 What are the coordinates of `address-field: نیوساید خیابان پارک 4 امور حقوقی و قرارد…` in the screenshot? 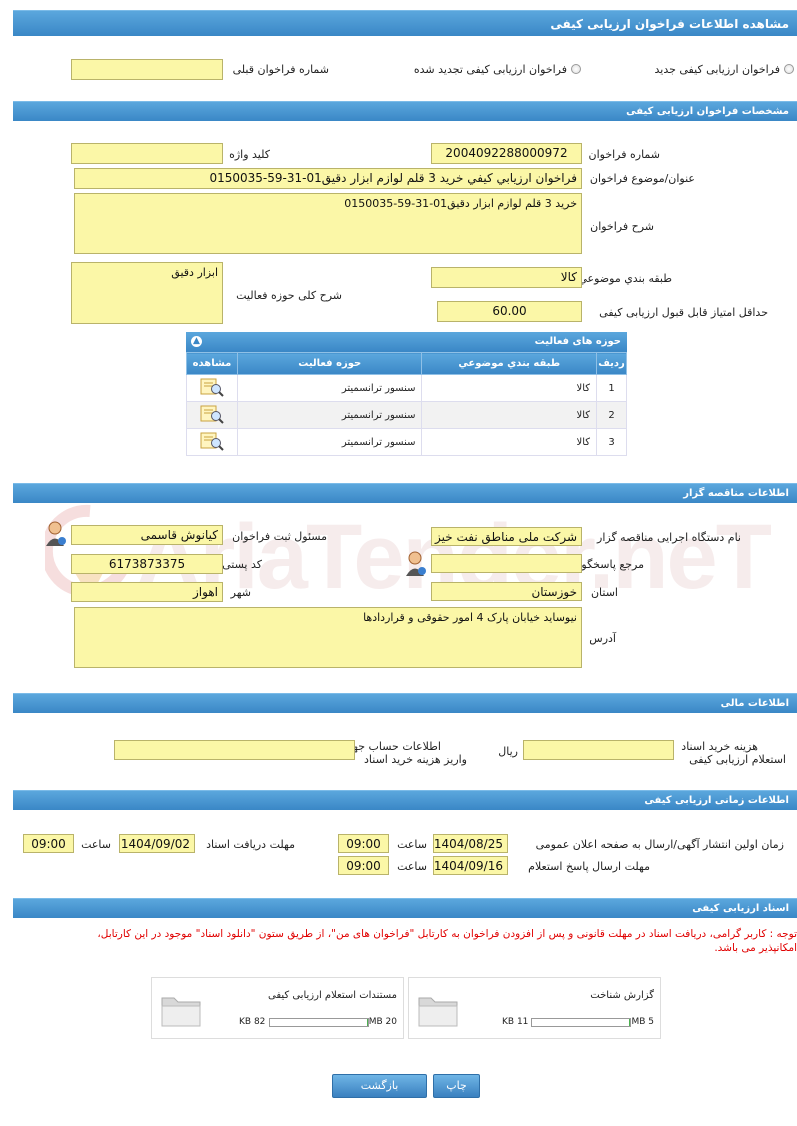 It's located at (328, 637).